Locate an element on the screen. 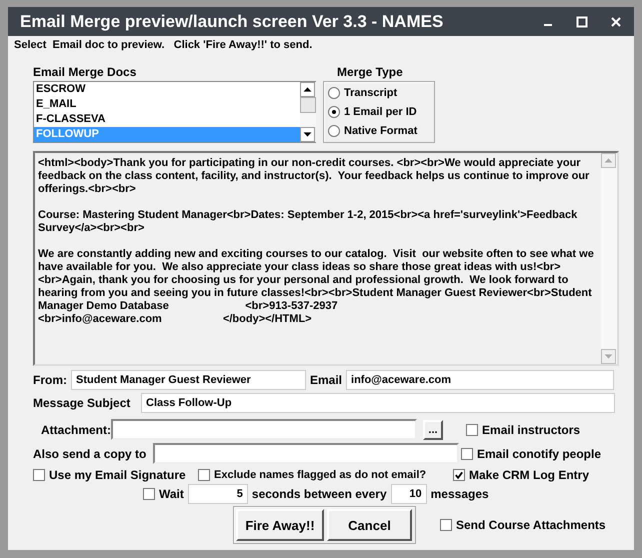  checkbox-label: Email conotify people is located at coordinates (539, 453).